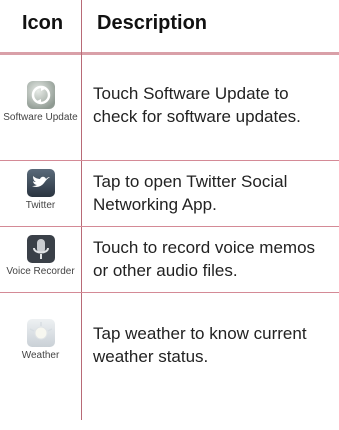  I want to click on table-row-icon: Software Update, so click(40, 102).